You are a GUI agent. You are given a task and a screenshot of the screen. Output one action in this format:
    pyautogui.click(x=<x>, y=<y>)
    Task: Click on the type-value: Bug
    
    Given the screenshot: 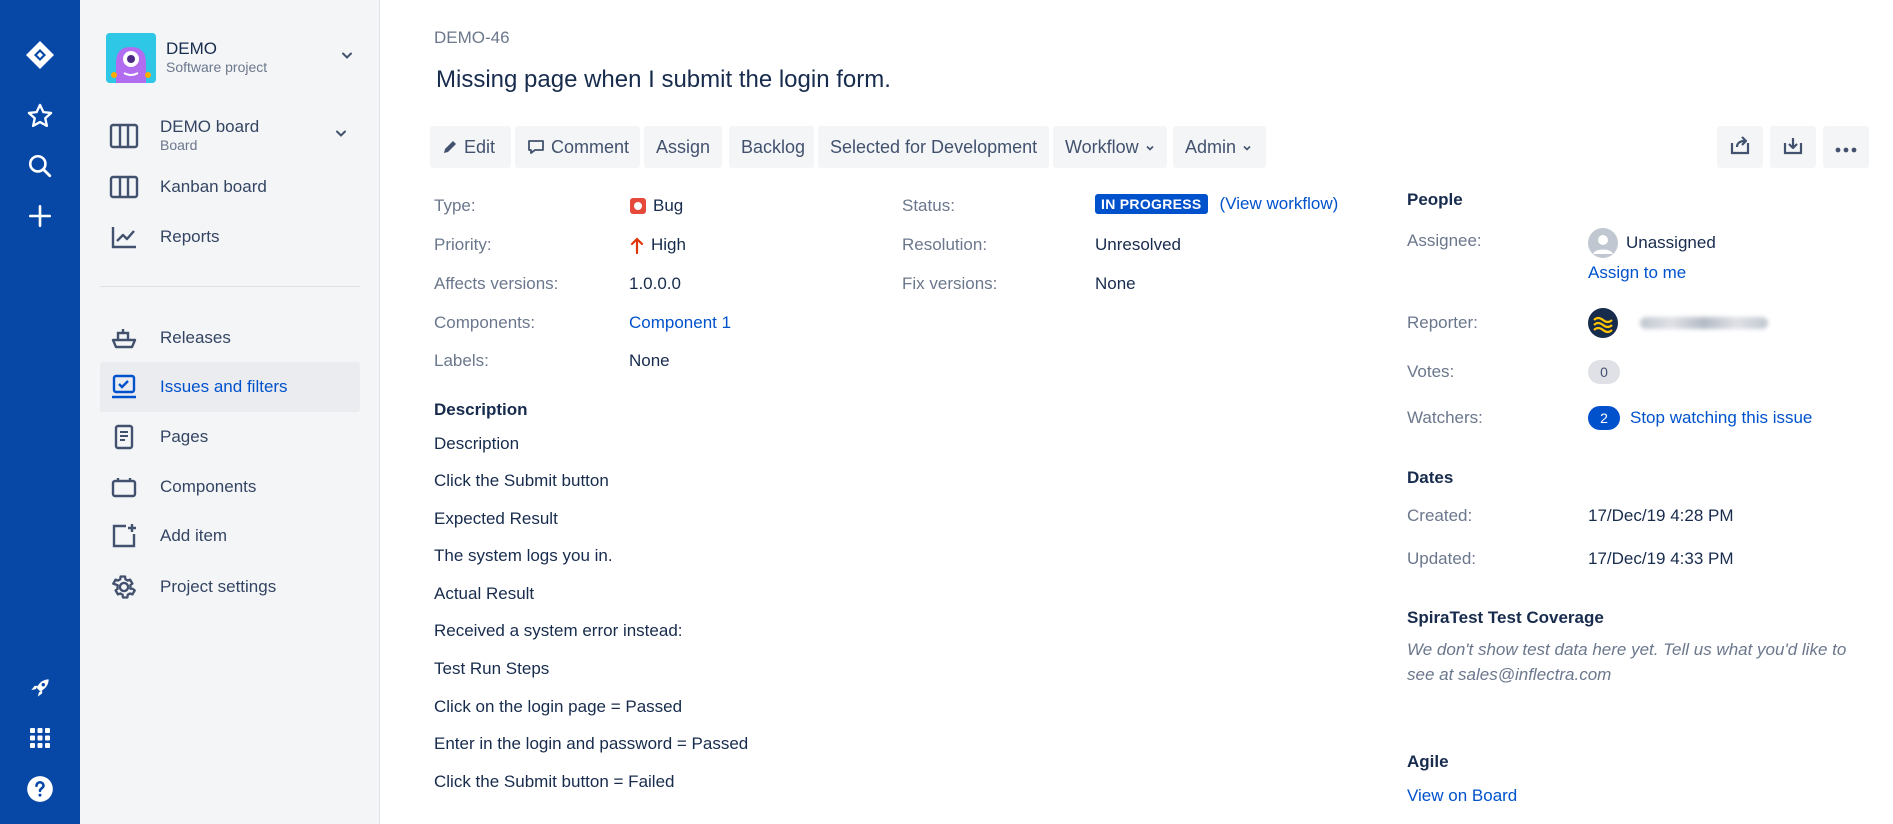 What is the action you would take?
    pyautogui.click(x=656, y=206)
    